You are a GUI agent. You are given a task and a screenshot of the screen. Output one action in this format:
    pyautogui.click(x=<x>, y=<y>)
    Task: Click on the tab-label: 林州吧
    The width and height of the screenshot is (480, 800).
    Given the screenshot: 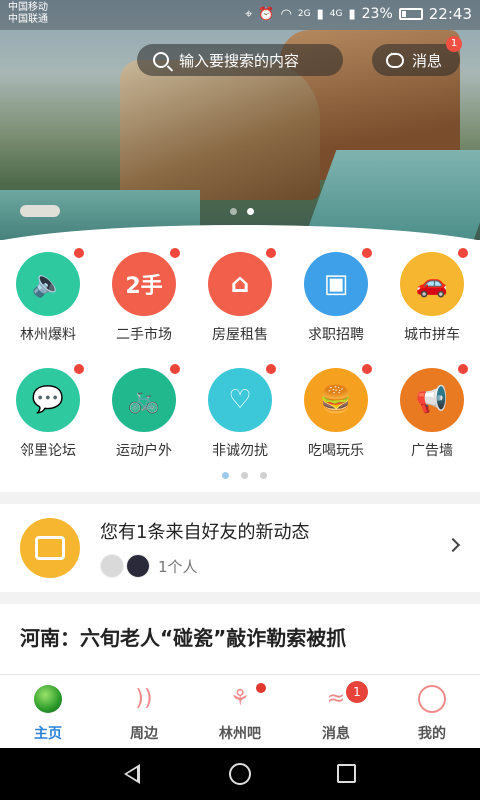 What is the action you would take?
    pyautogui.click(x=240, y=734)
    